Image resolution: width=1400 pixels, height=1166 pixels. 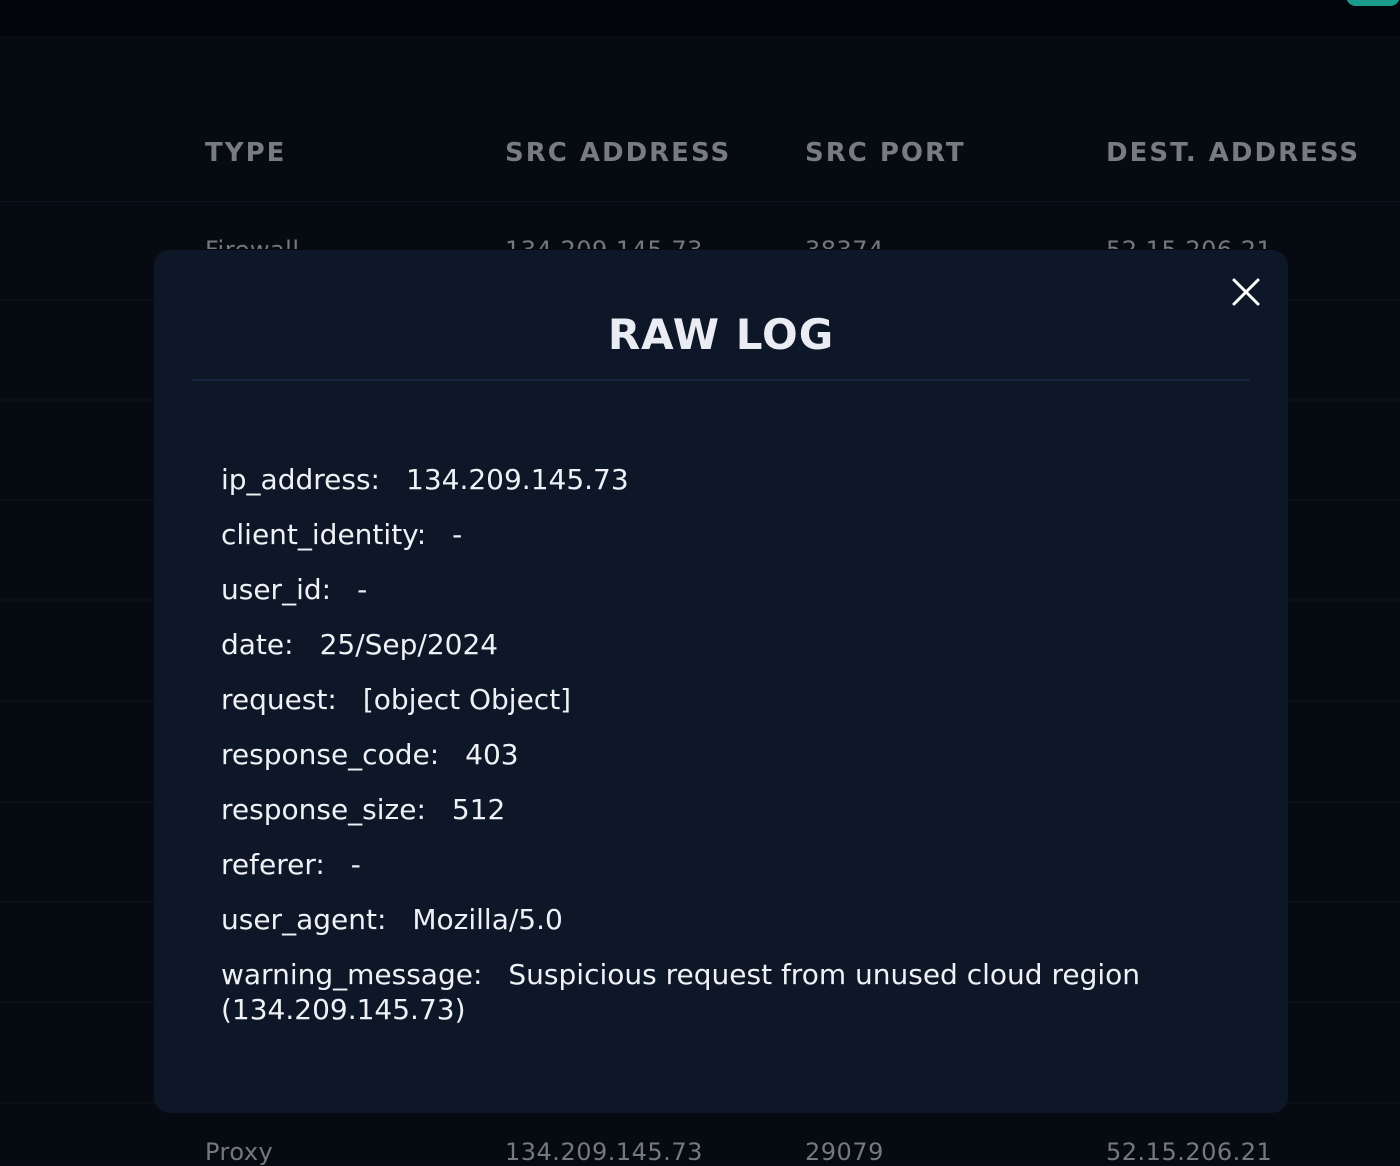 I want to click on log-key: user_id:, so click(x=276, y=589).